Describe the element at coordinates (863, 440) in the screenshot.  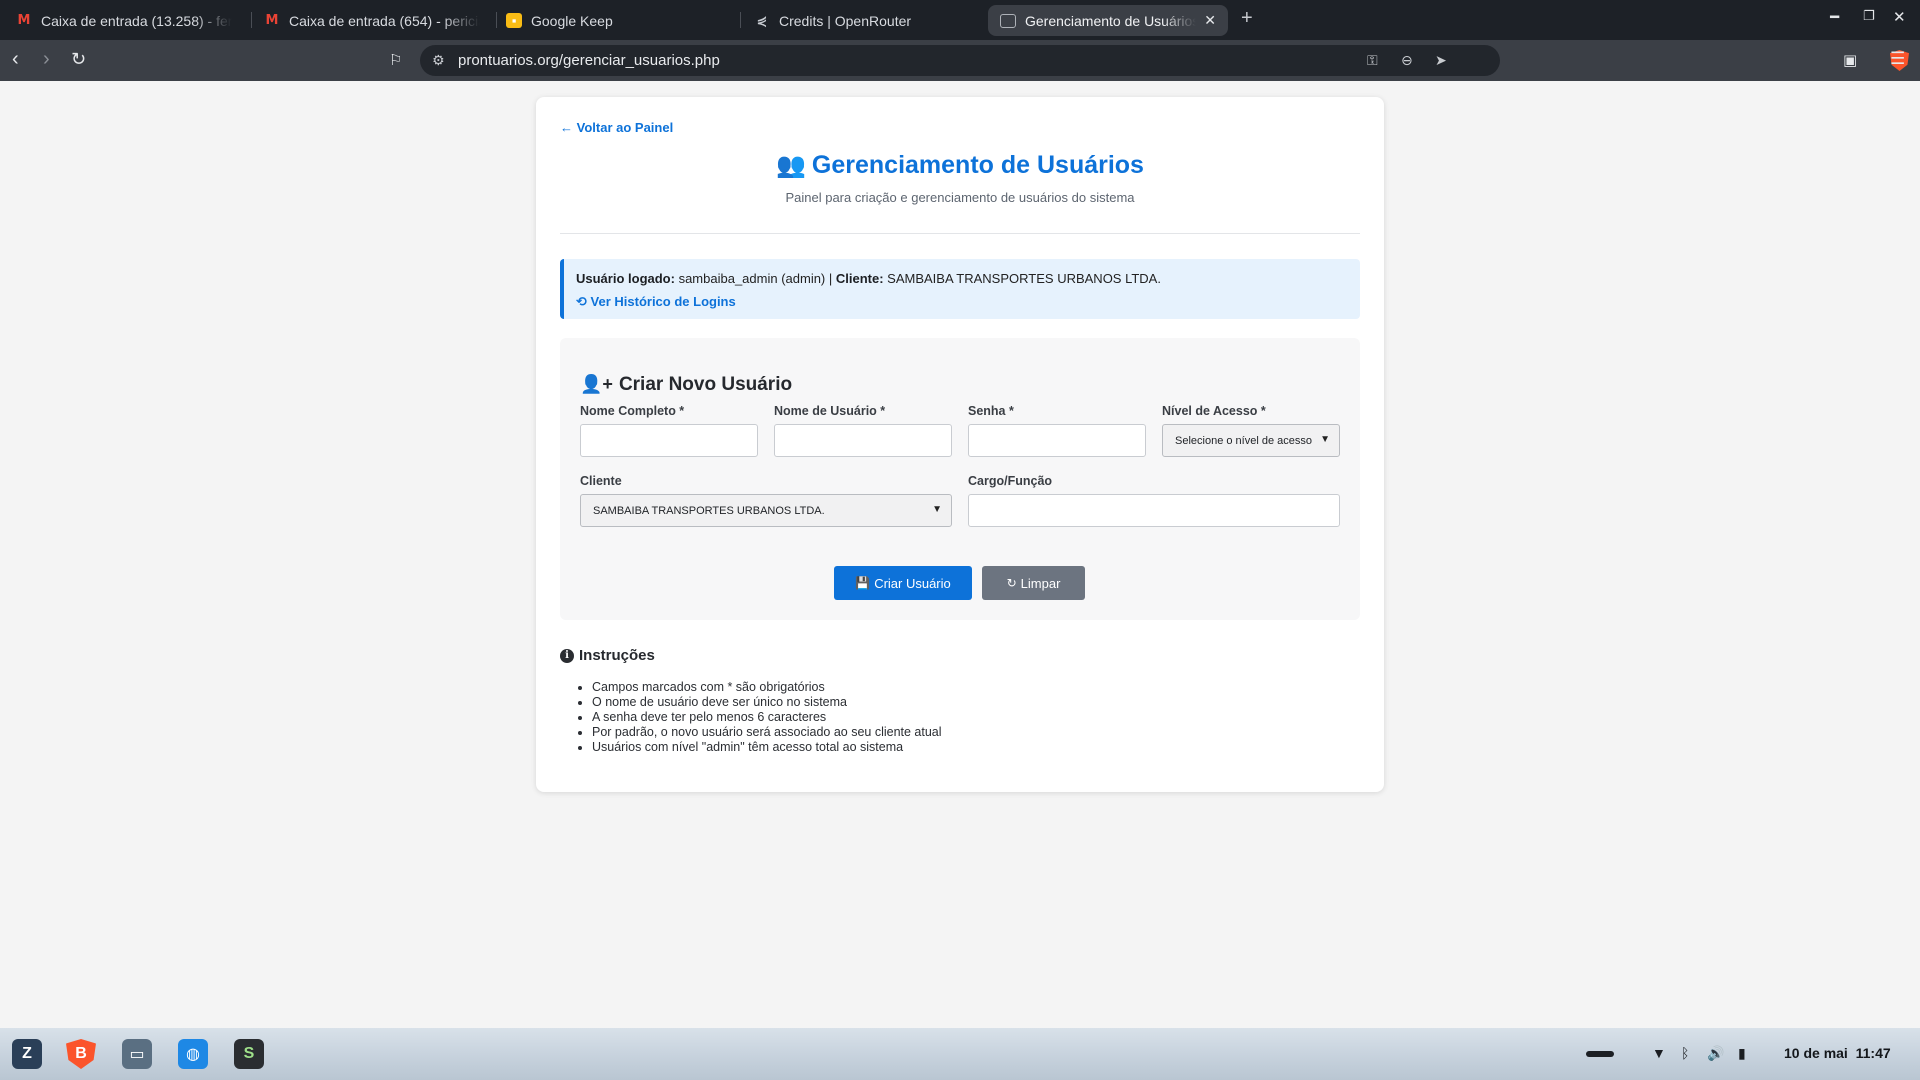
I see `username-input` at that location.